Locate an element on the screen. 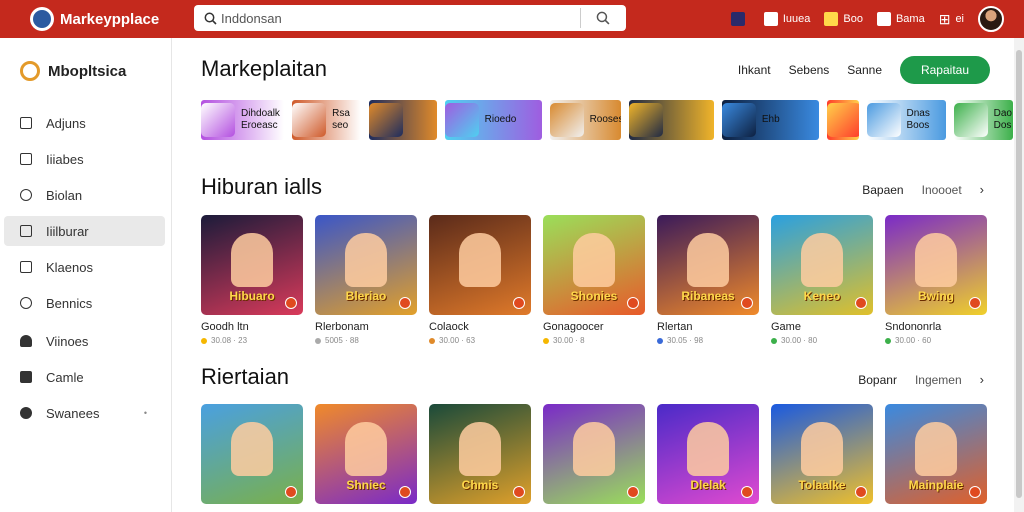  compass-icon is located at coordinates (26, 195).